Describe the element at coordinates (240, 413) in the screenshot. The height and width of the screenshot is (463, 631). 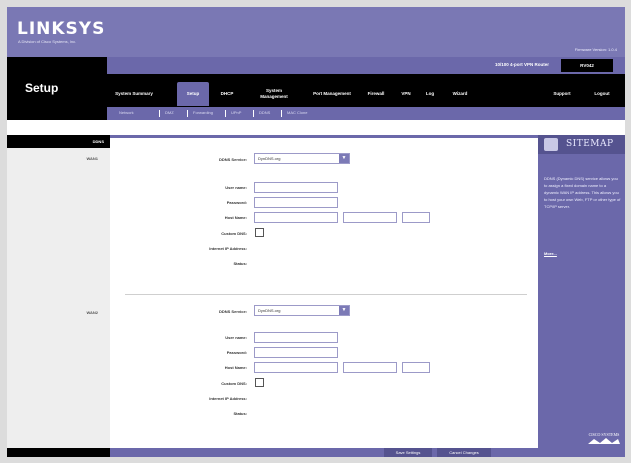
I see `wan2-status-label: Status:` at that location.